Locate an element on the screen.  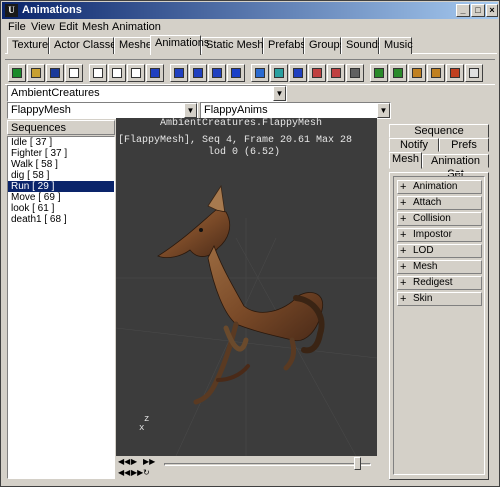
property-group-attach: + Attach is located at coordinates (439, 203).